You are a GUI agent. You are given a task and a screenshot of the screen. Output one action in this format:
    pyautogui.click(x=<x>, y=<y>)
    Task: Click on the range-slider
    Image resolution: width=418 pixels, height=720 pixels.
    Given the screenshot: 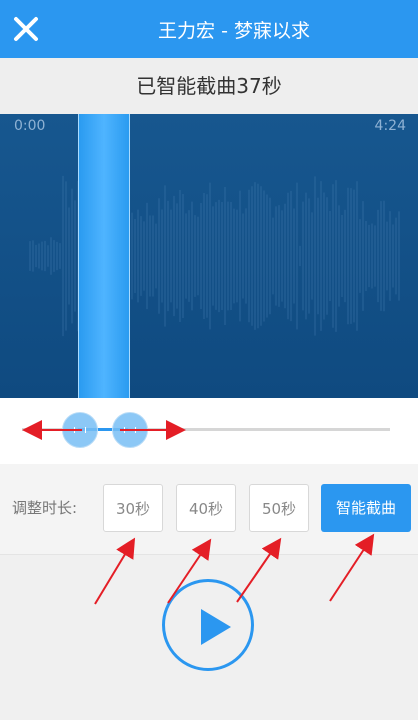 What is the action you would take?
    pyautogui.click(x=209, y=431)
    